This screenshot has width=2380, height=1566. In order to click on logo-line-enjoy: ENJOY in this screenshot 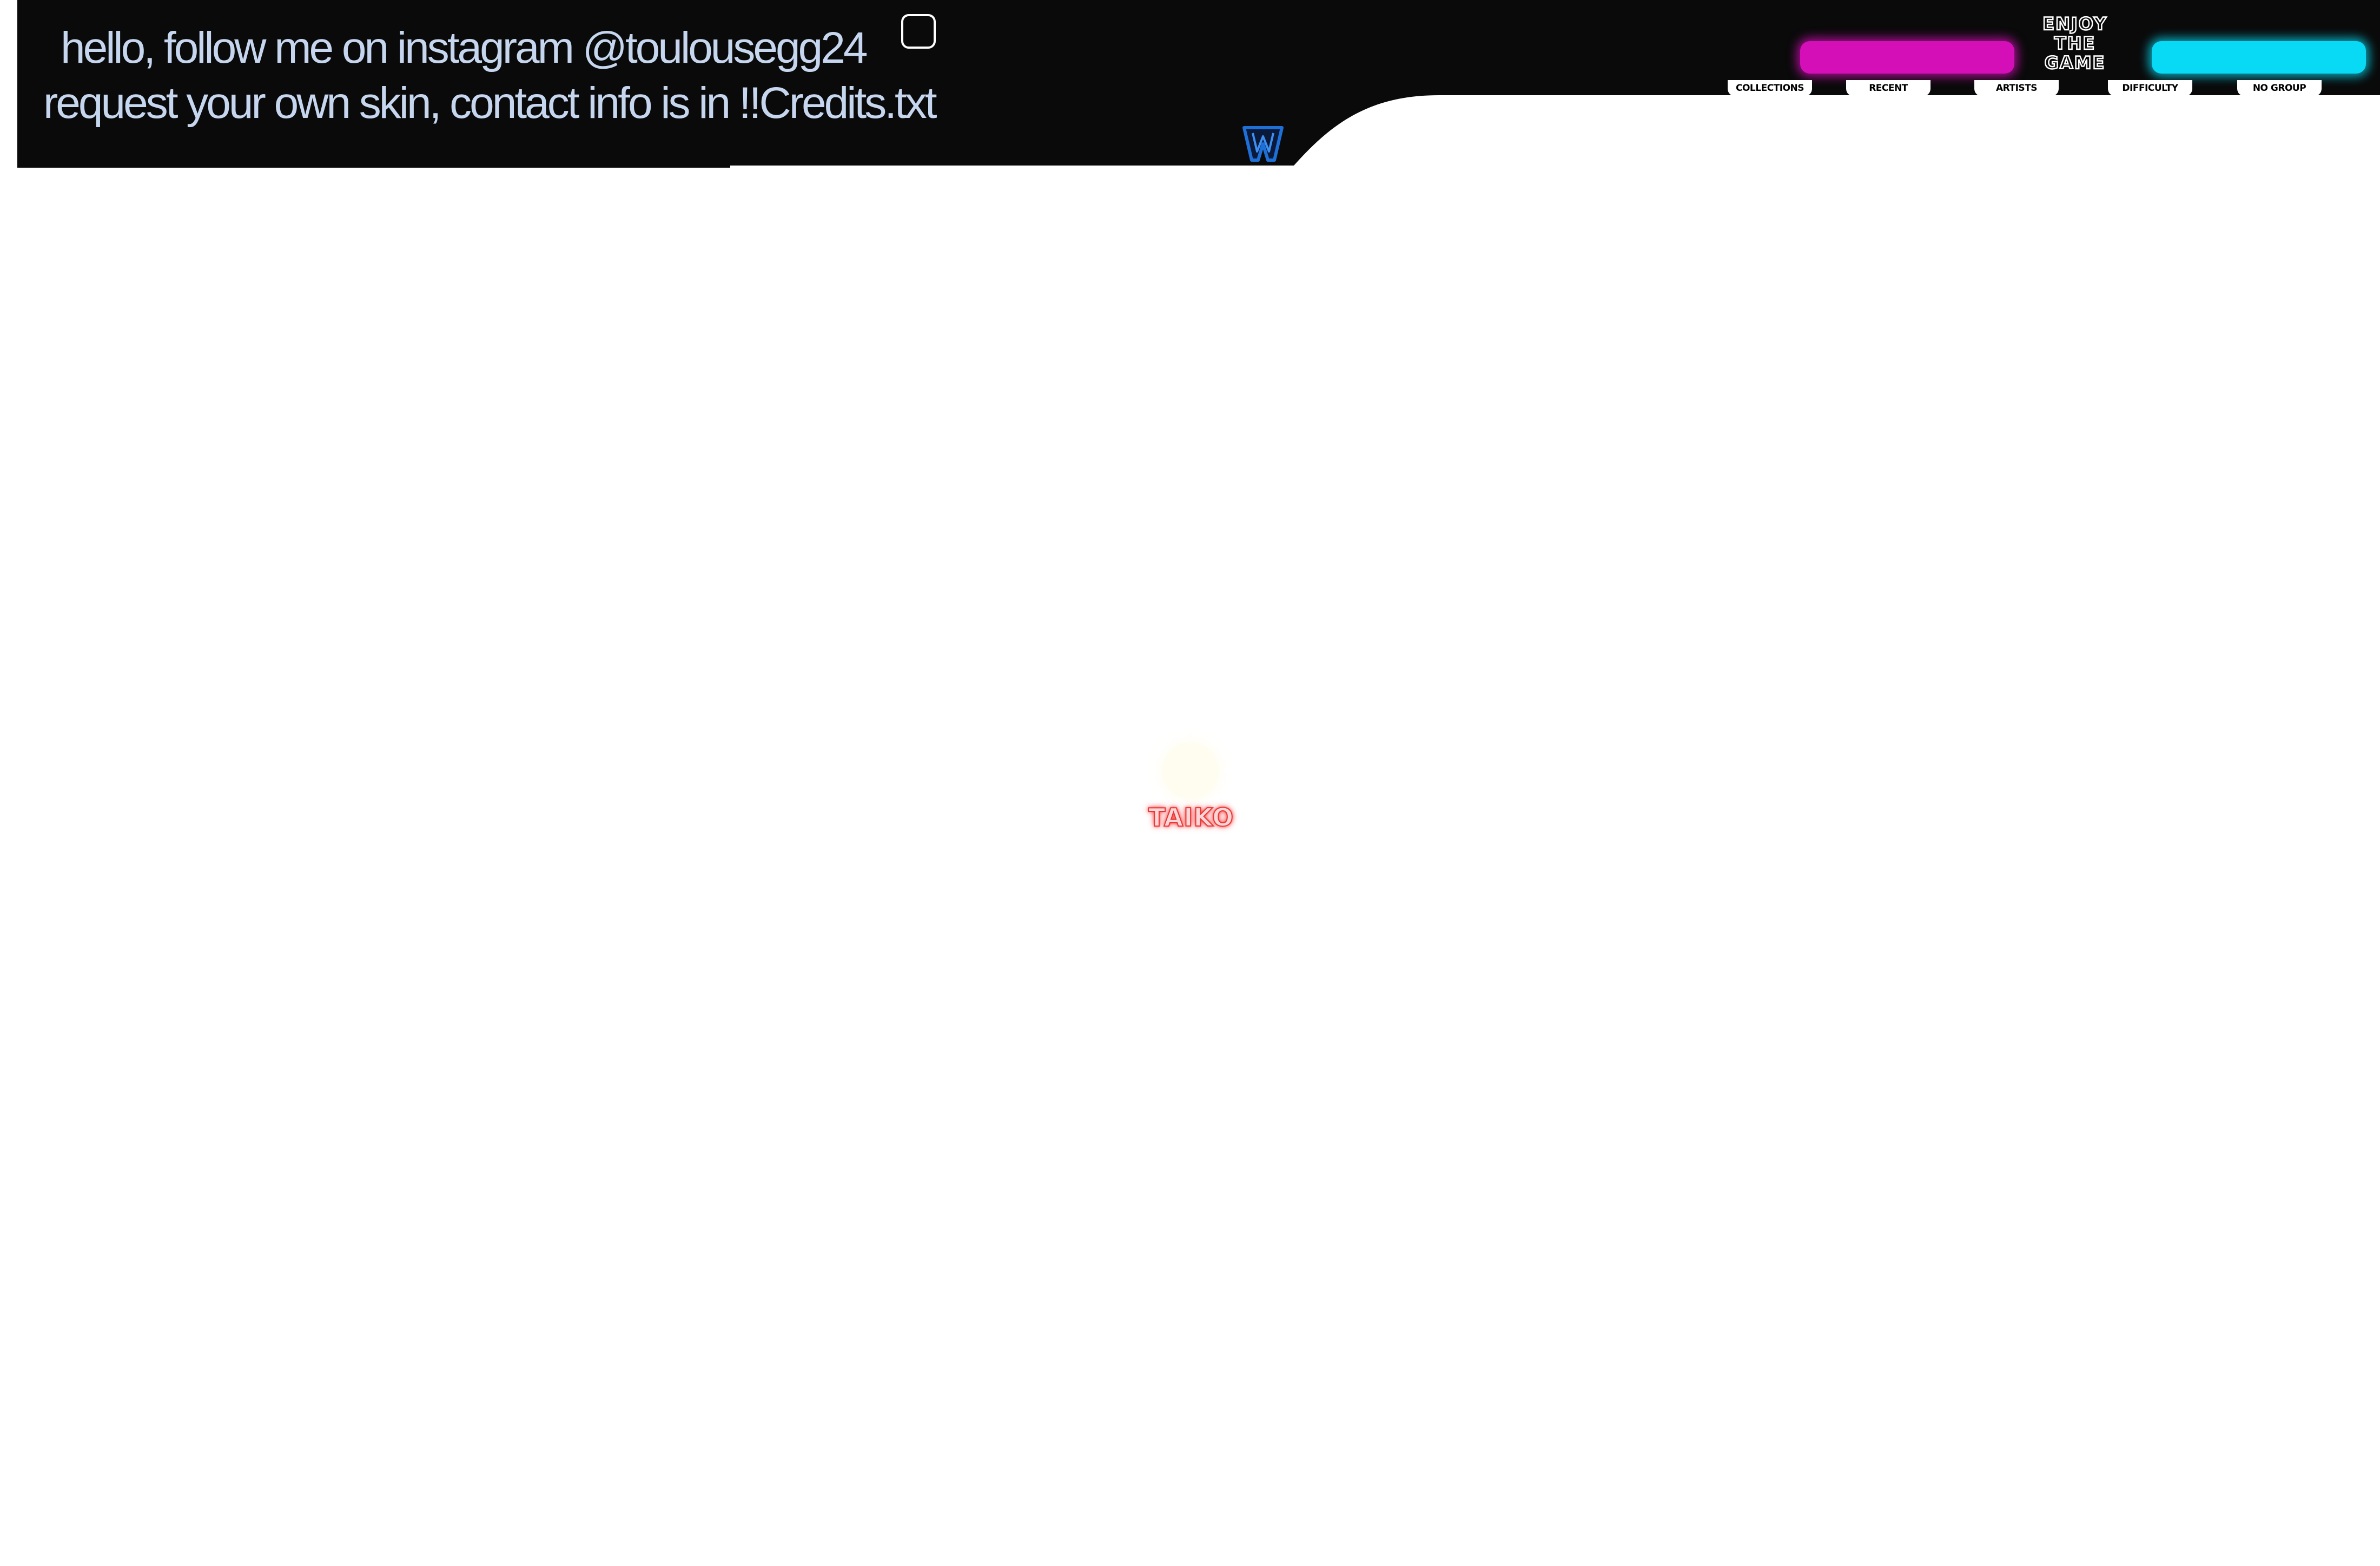, I will do `click(2074, 24)`.